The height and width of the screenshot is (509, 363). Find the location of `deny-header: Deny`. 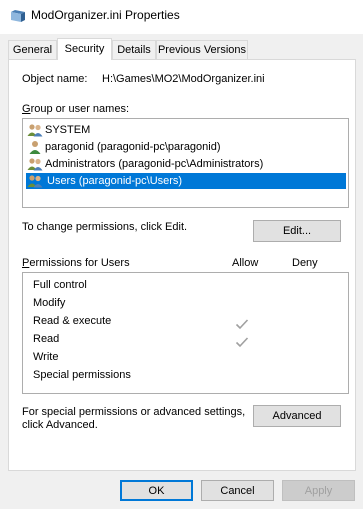

deny-header: Deny is located at coordinates (305, 263).